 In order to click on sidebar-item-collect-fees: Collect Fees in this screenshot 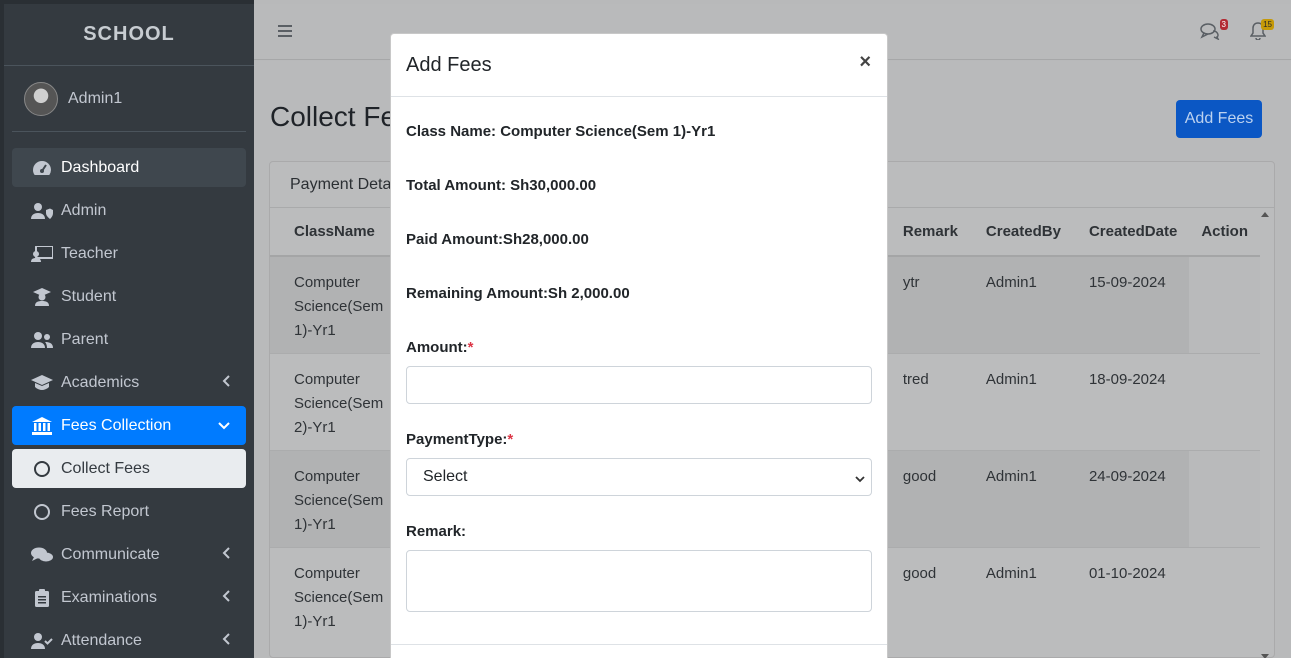, I will do `click(129, 468)`.